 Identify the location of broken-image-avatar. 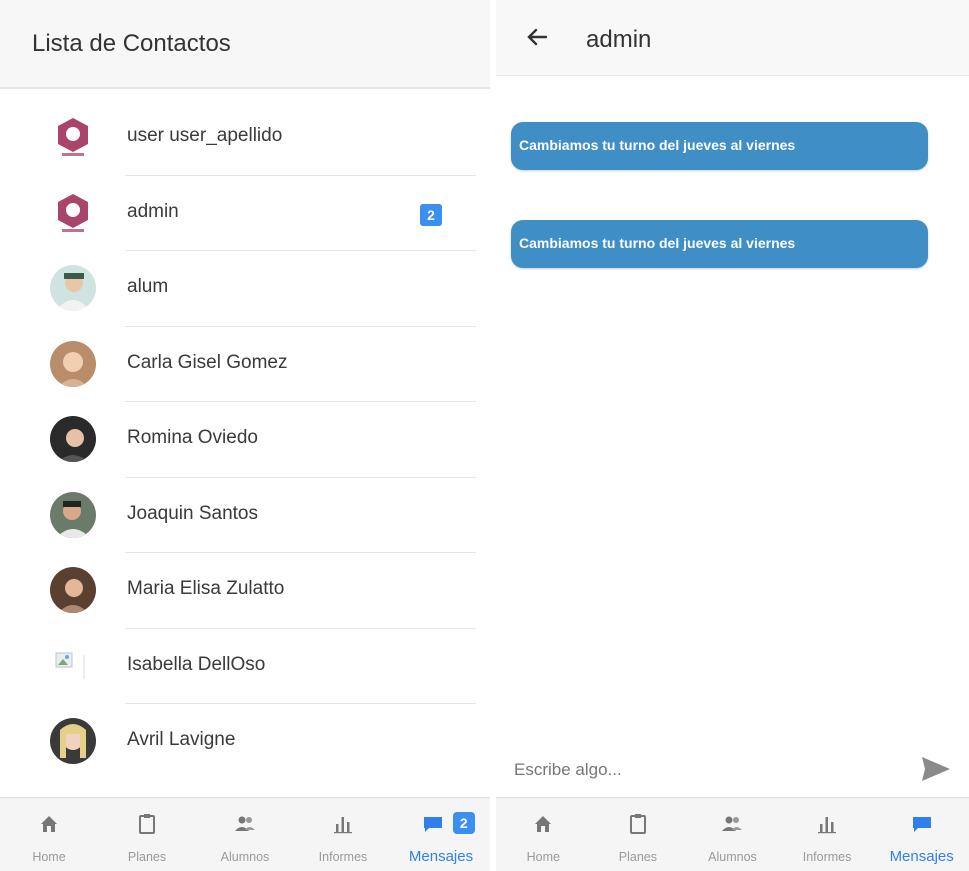
(73, 666).